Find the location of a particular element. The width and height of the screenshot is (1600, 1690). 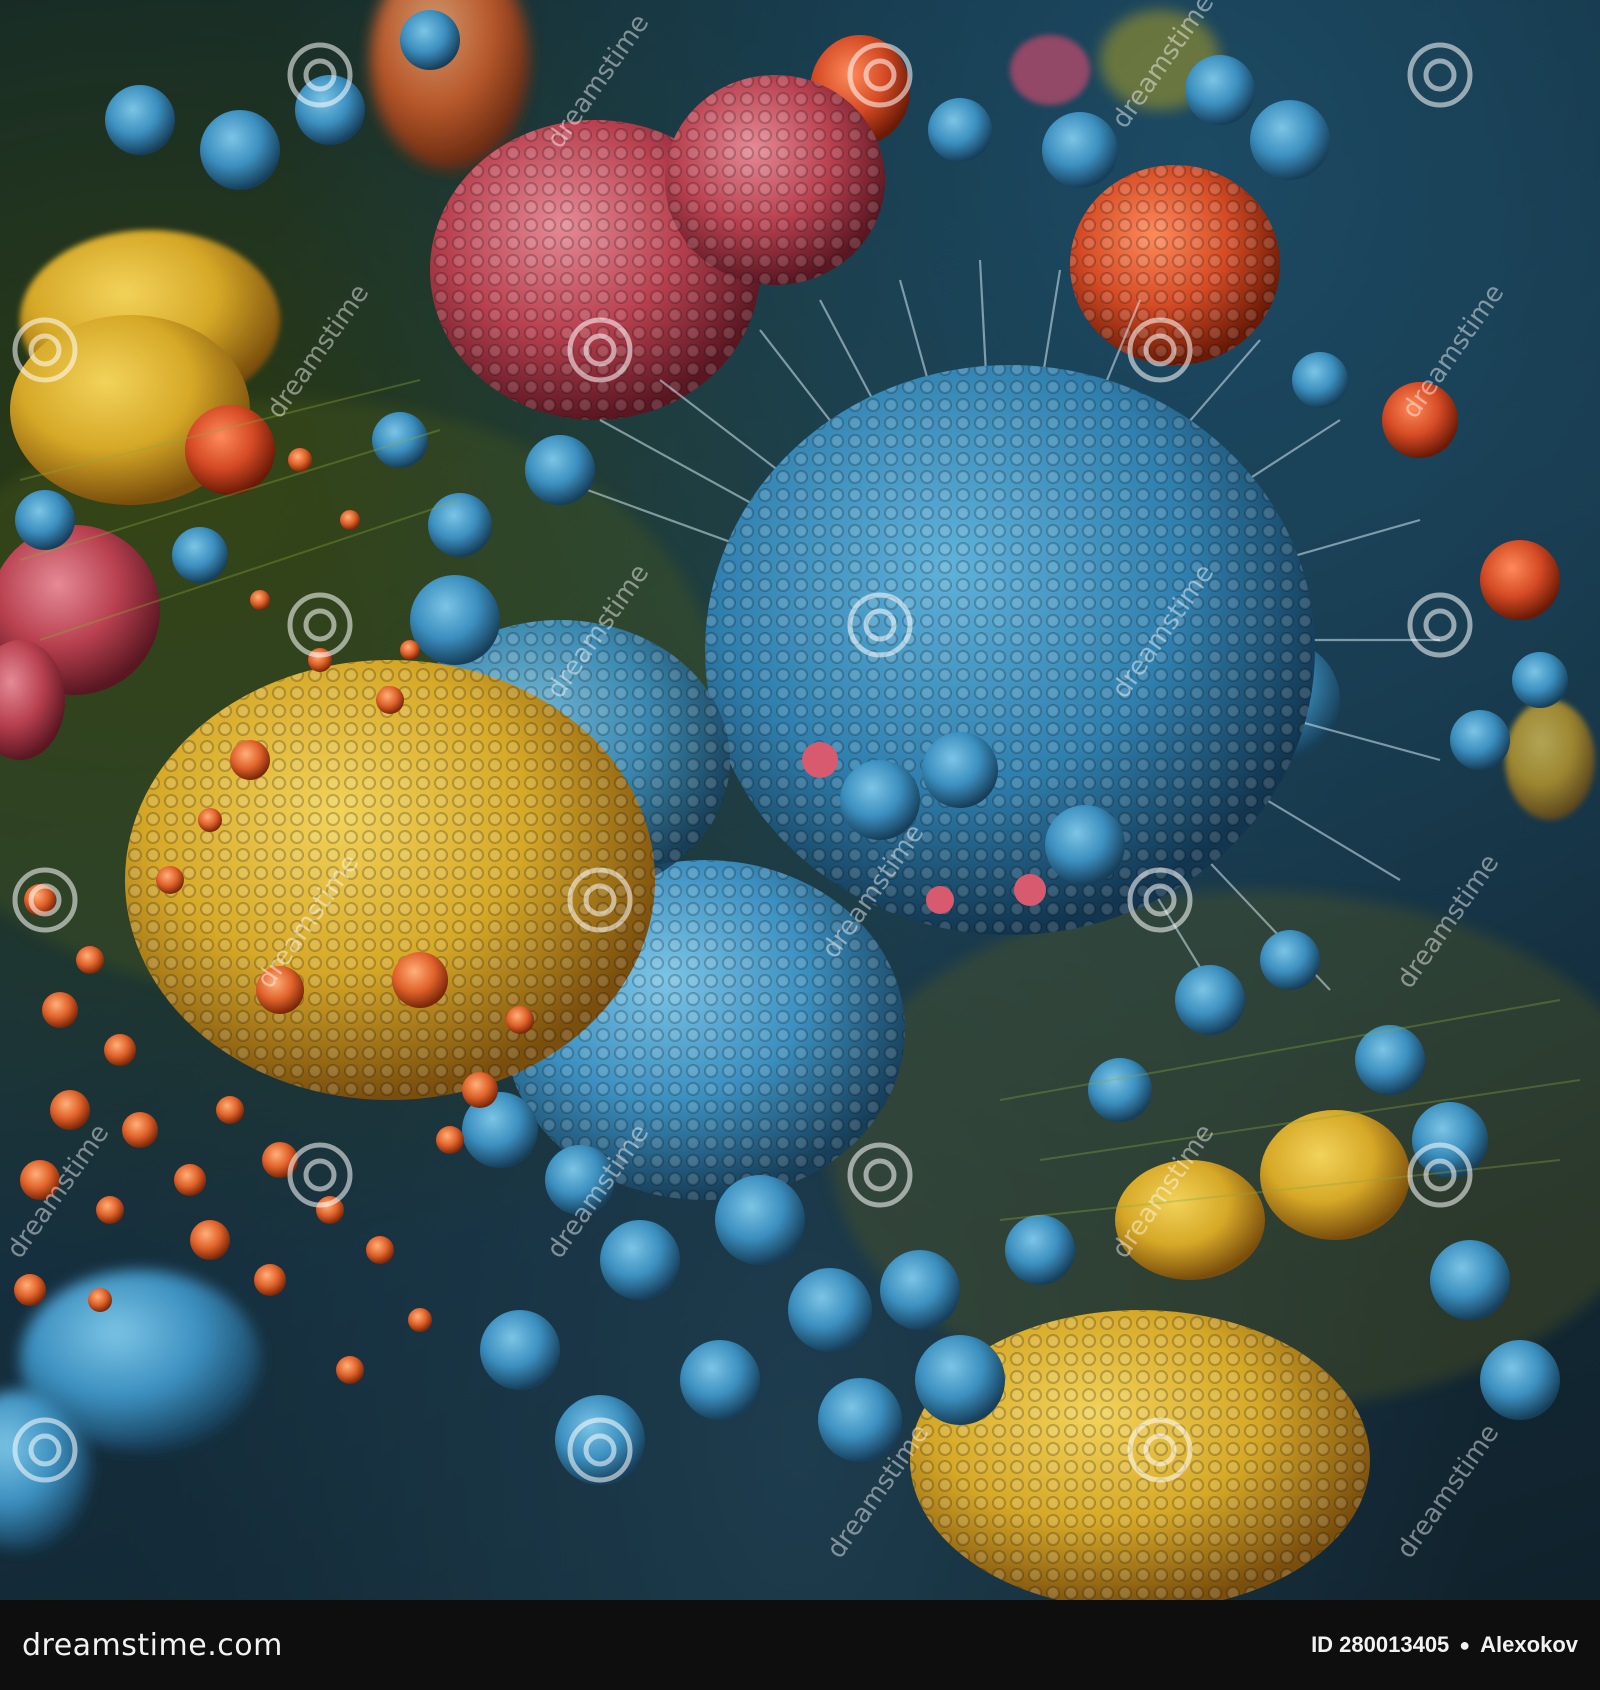

image-id: ID 280013405 is located at coordinates (1380, 1644).